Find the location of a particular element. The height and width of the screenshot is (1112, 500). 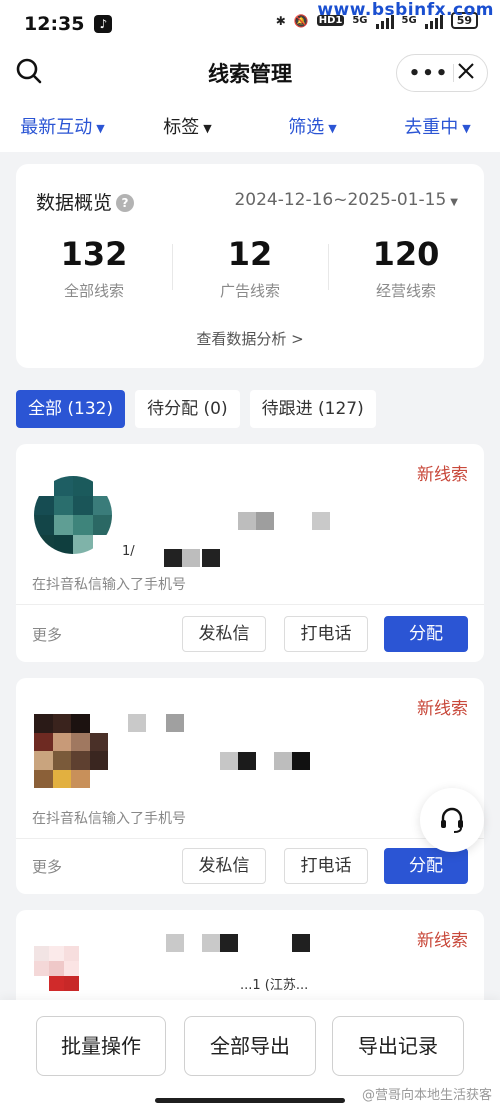

date-range-select: 2024-12-16~2025-01-15 ▼ is located at coordinates (346, 200).